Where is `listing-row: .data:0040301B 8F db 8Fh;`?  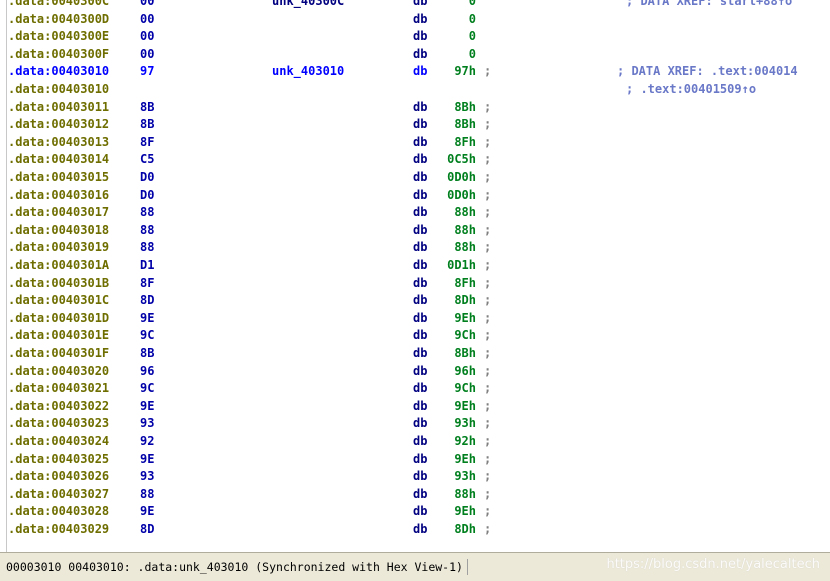
listing-row: .data:0040301B 8F db 8Fh; is located at coordinates (415, 284).